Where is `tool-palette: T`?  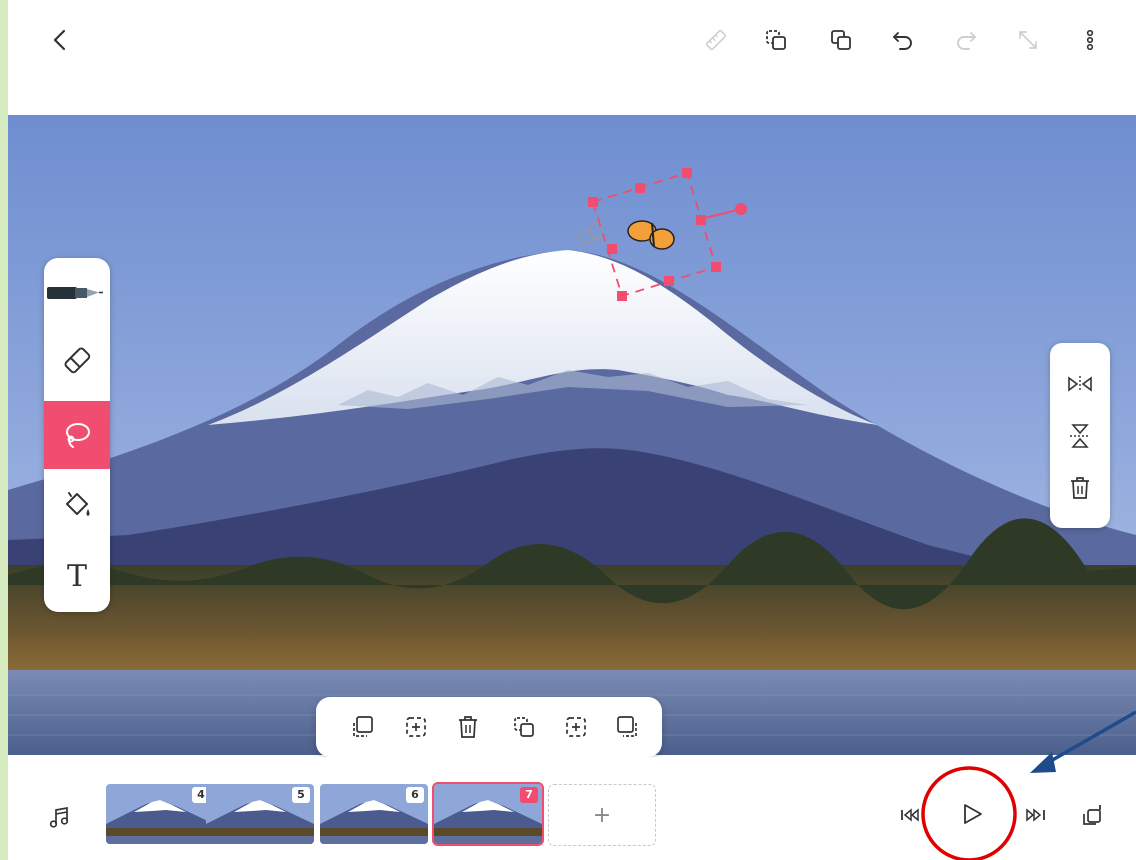
tool-palette: T is located at coordinates (77, 435).